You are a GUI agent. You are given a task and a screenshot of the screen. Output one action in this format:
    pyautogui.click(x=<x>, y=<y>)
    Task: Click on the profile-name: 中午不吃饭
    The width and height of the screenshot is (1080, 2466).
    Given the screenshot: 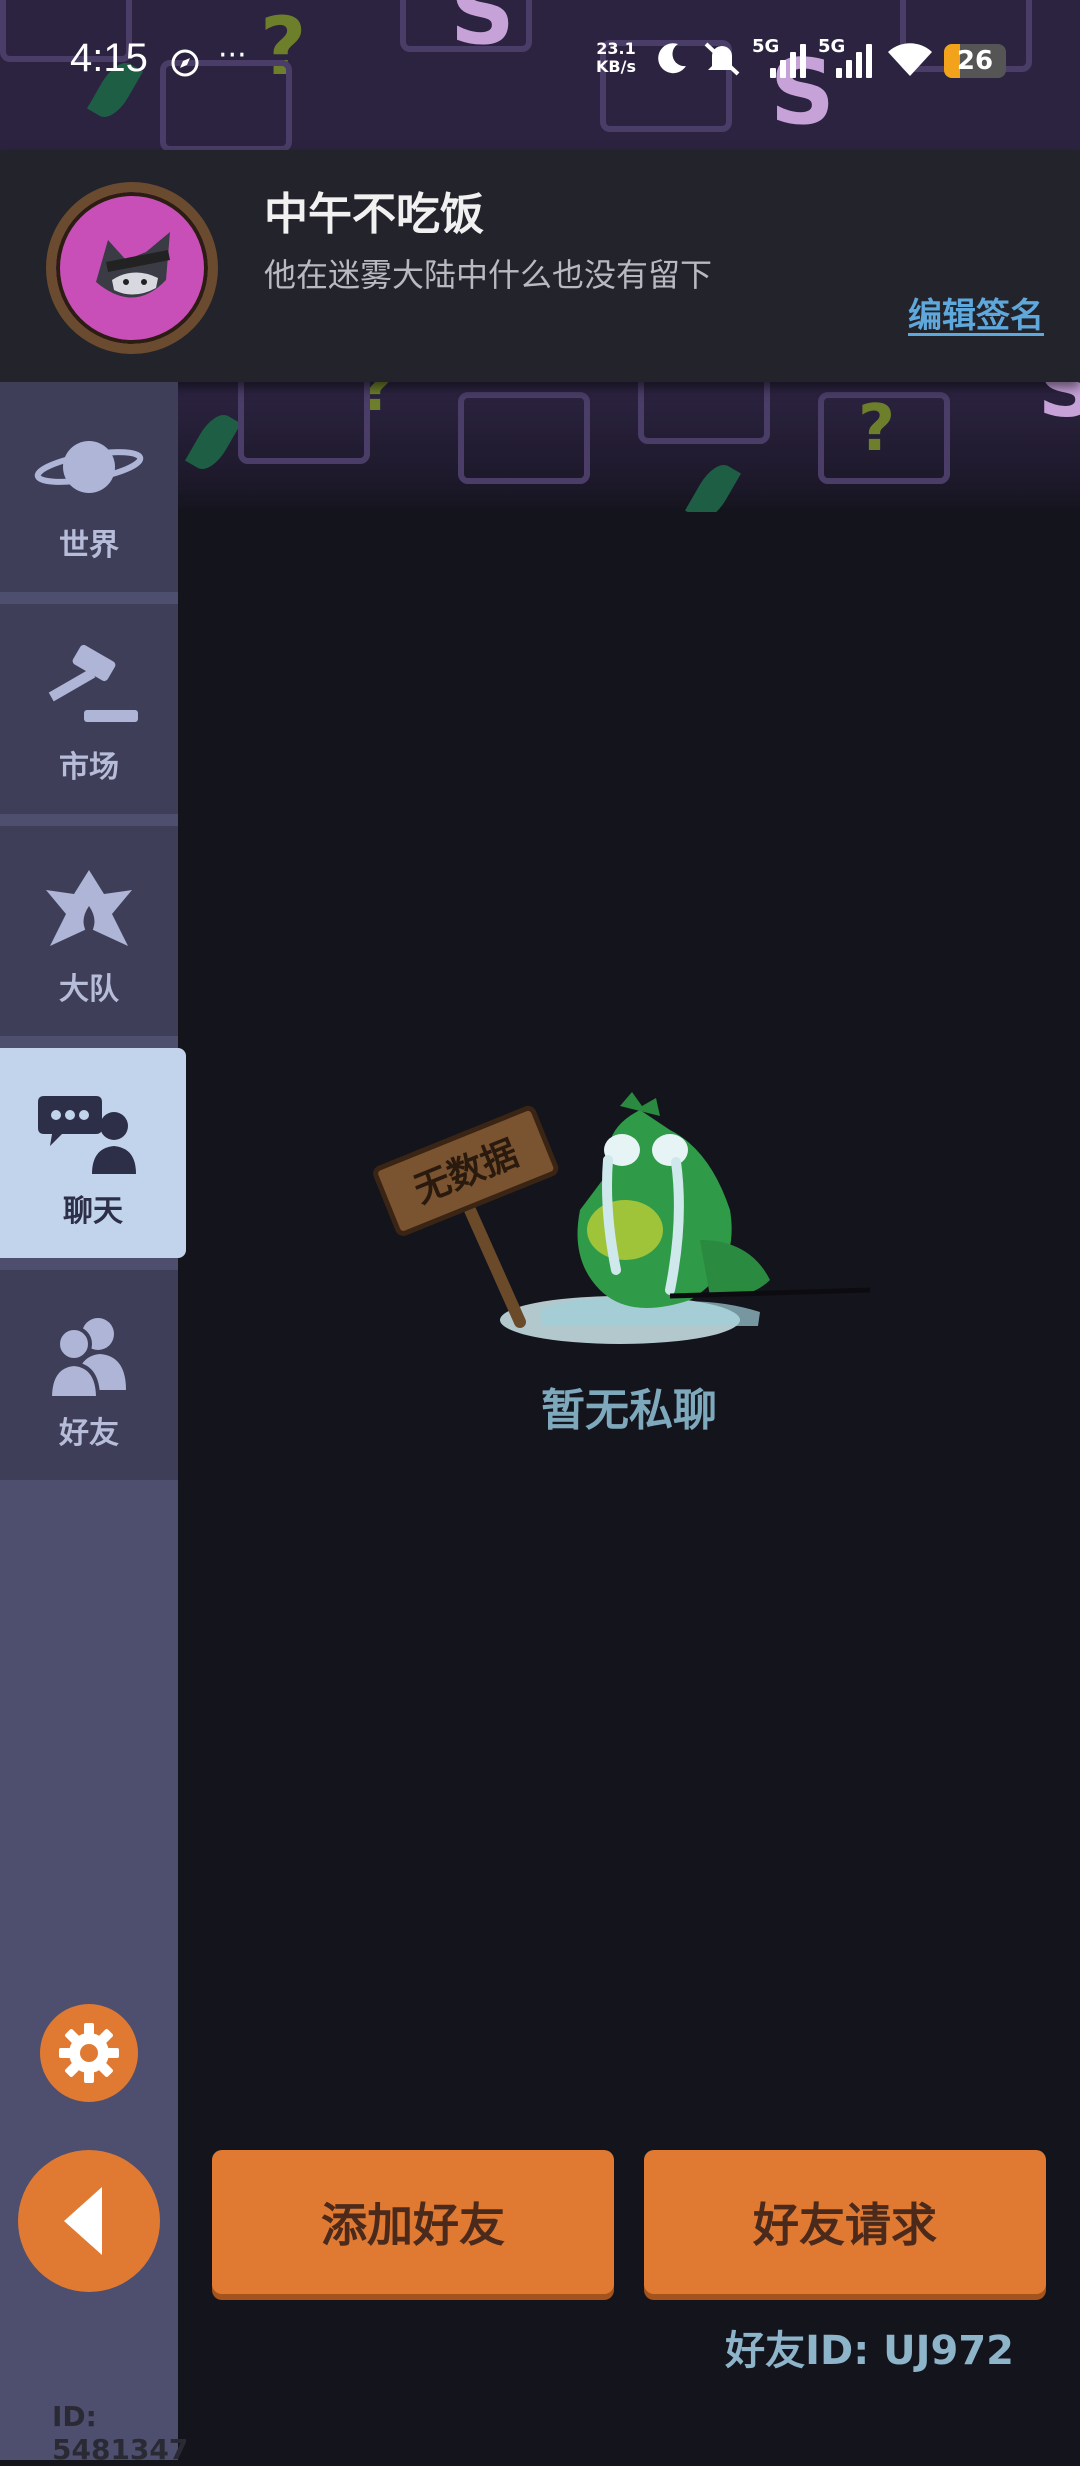 What is the action you would take?
    pyautogui.click(x=374, y=214)
    